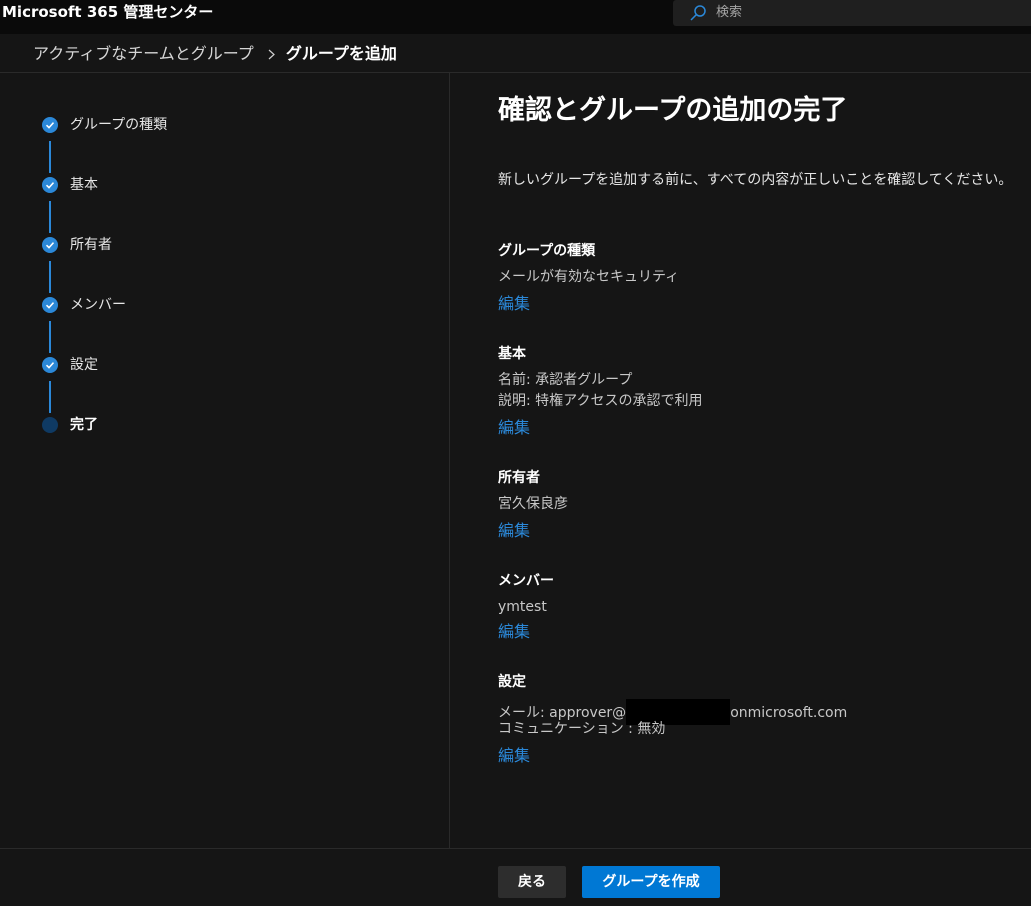  I want to click on breadcrumb: アクティブなチームとグループ グループを追加, so click(215, 54).